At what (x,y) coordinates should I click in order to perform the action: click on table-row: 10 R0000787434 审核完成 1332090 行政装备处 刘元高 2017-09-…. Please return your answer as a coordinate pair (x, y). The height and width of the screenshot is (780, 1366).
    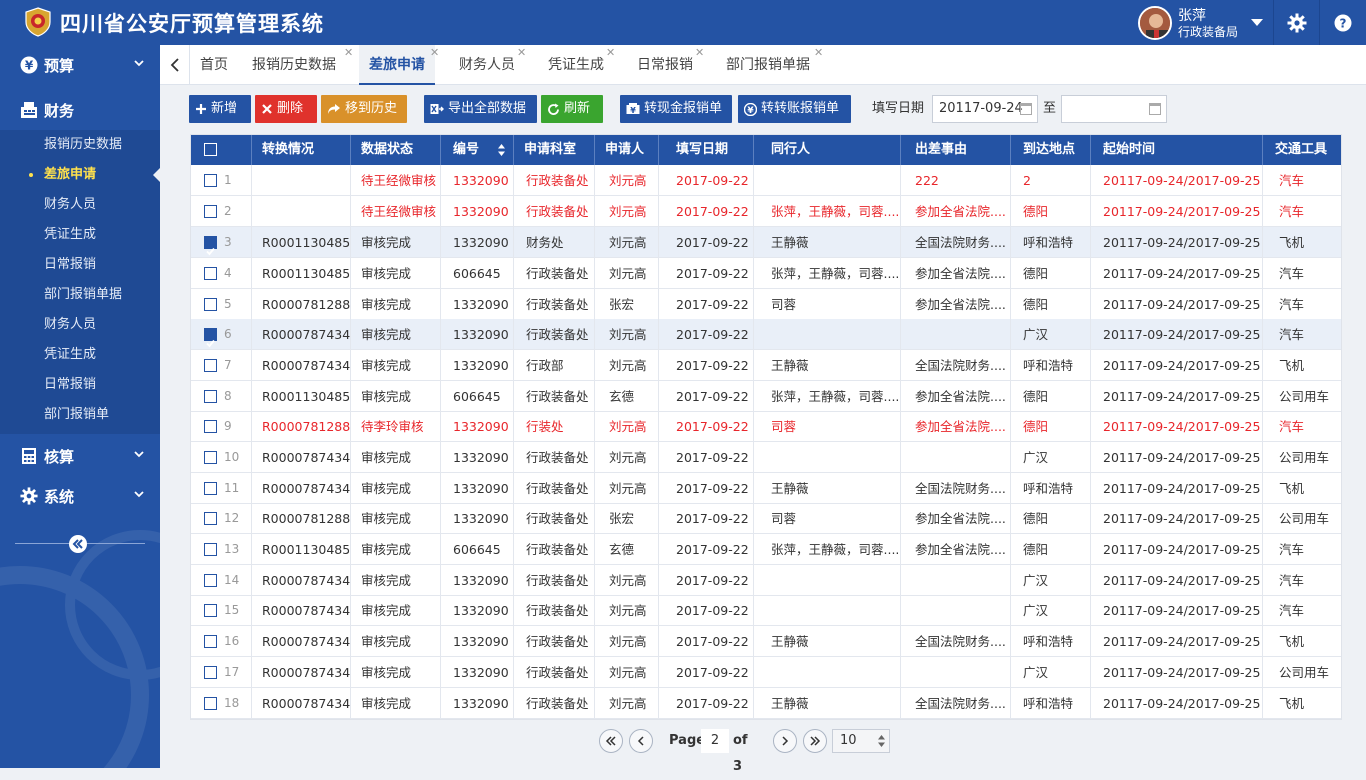
    Looking at the image, I should click on (766, 457).